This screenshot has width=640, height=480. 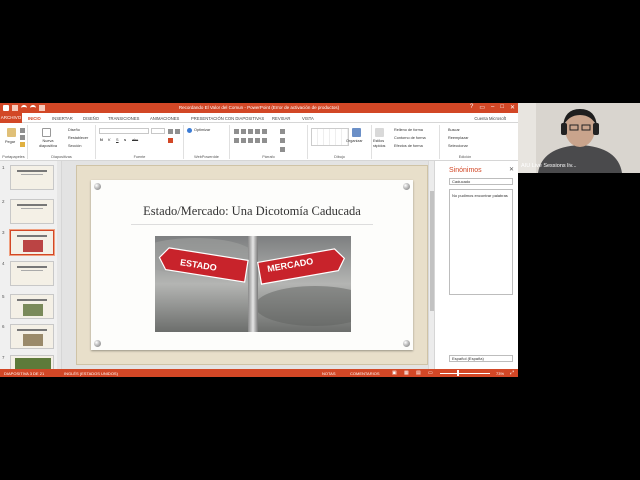 What do you see at coordinates (406, 373) in the screenshot?
I see `slide-sorter-icon: ▦` at bounding box center [406, 373].